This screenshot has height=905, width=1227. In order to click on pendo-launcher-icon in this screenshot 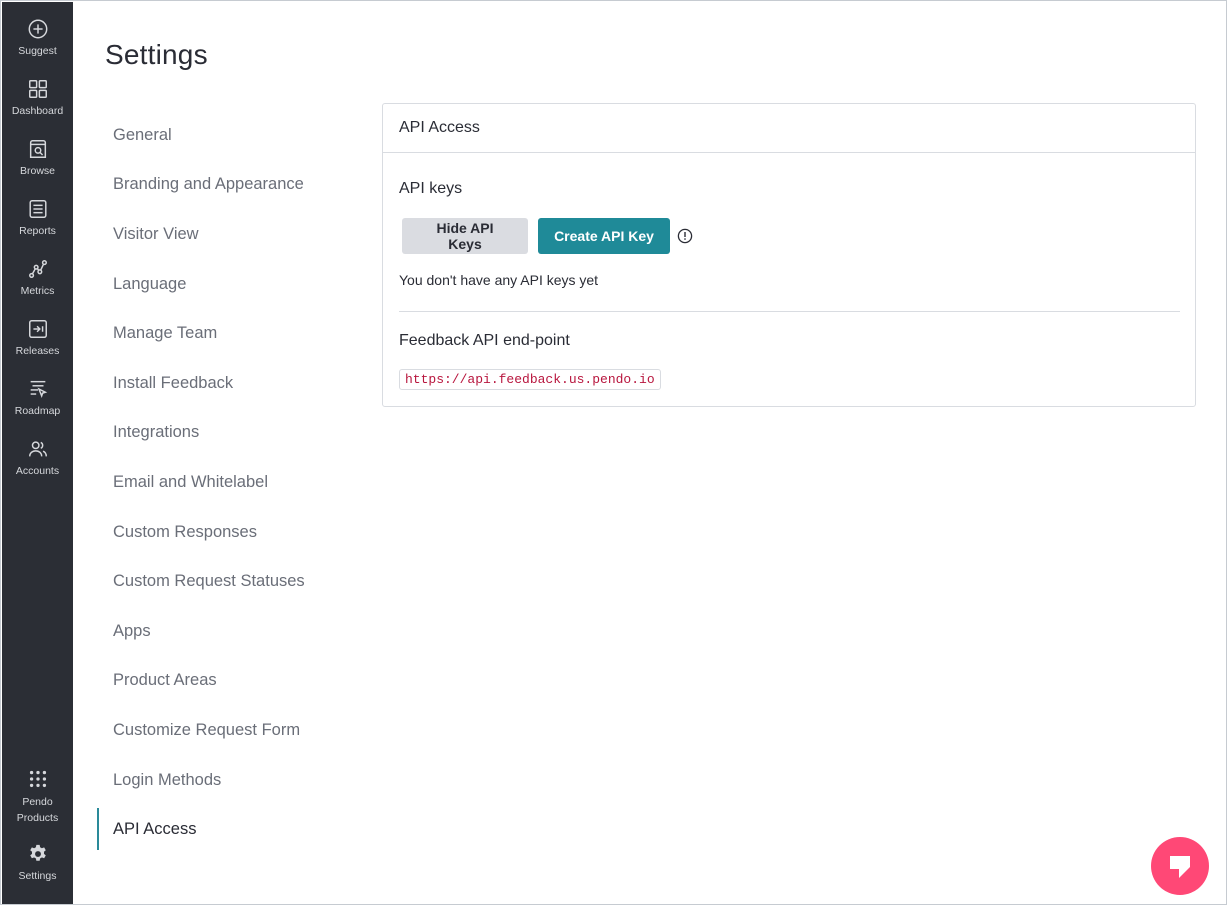, I will do `click(1180, 867)`.